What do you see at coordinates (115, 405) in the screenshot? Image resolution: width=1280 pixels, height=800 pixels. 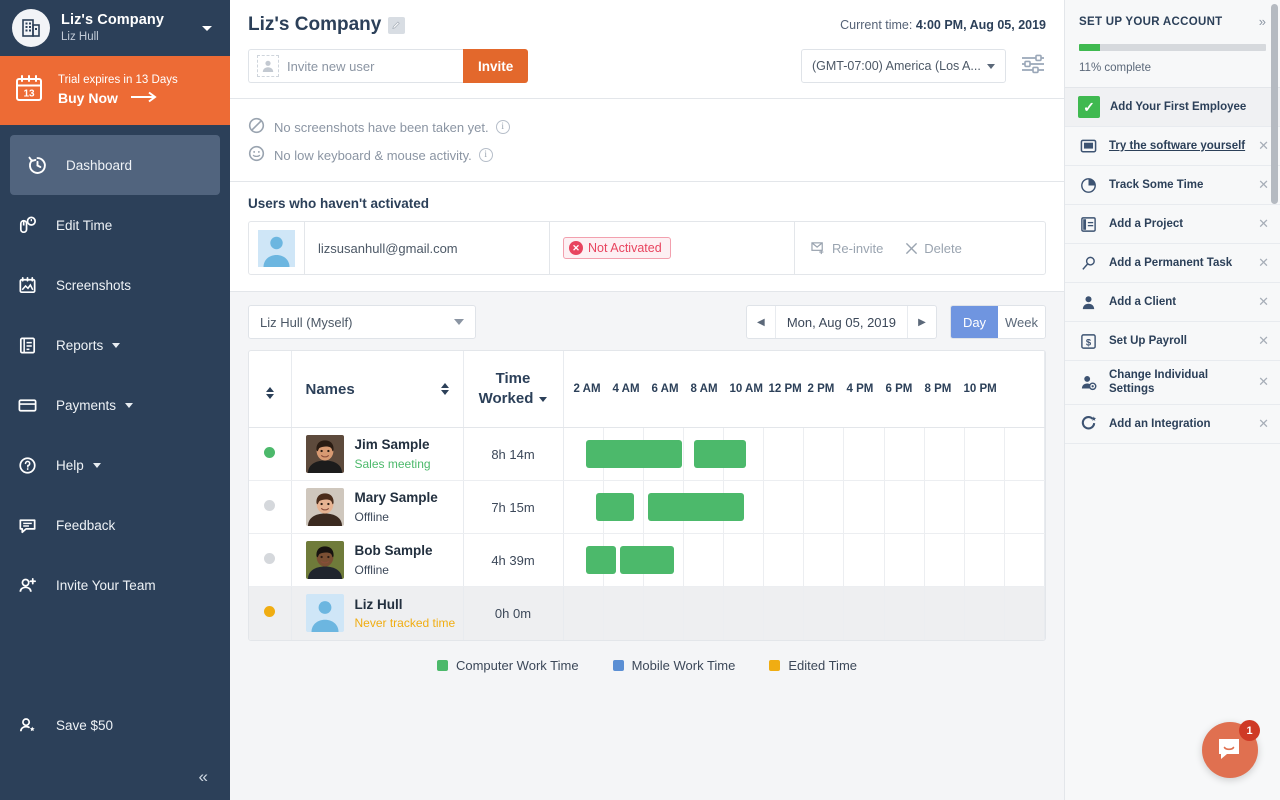 I see `sidebar-item-payments: Payments` at bounding box center [115, 405].